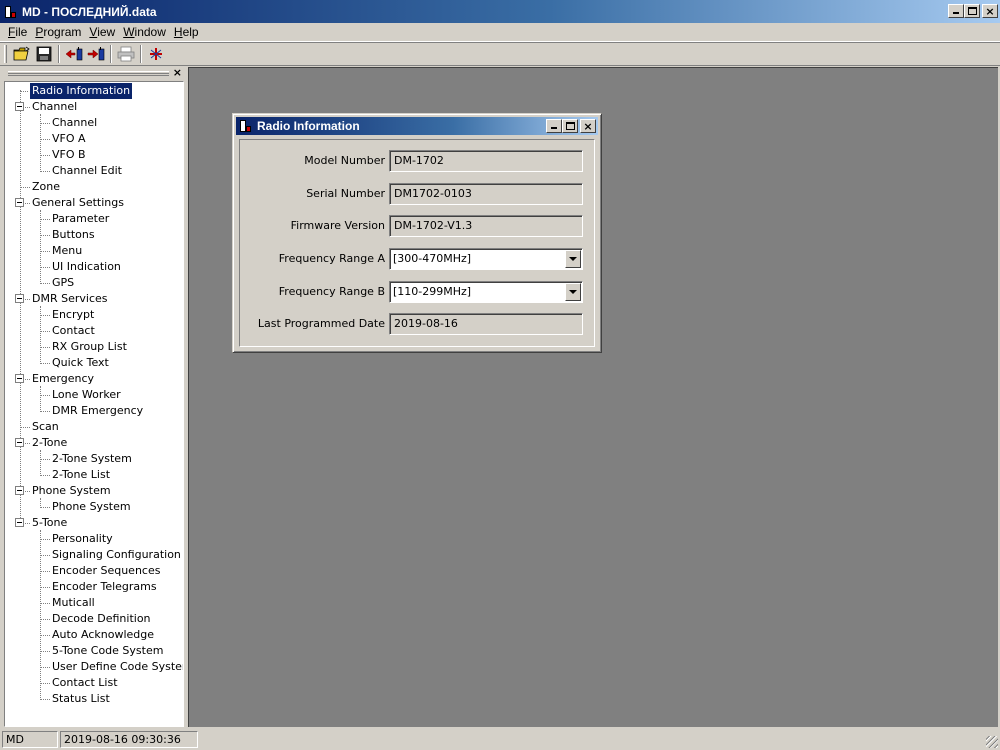 The width and height of the screenshot is (1000, 750). I want to click on minimize-icon, so click(554, 128).